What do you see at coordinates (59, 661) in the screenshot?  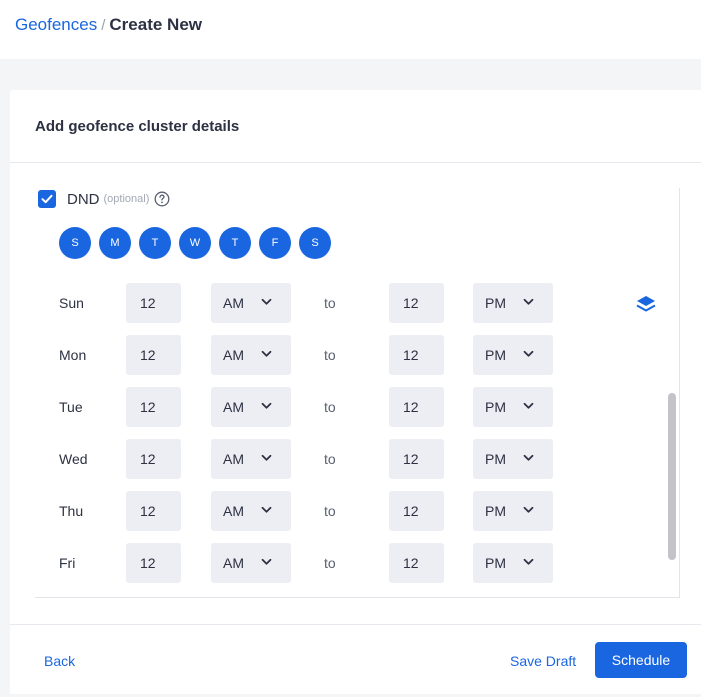 I see `back-button: Back` at bounding box center [59, 661].